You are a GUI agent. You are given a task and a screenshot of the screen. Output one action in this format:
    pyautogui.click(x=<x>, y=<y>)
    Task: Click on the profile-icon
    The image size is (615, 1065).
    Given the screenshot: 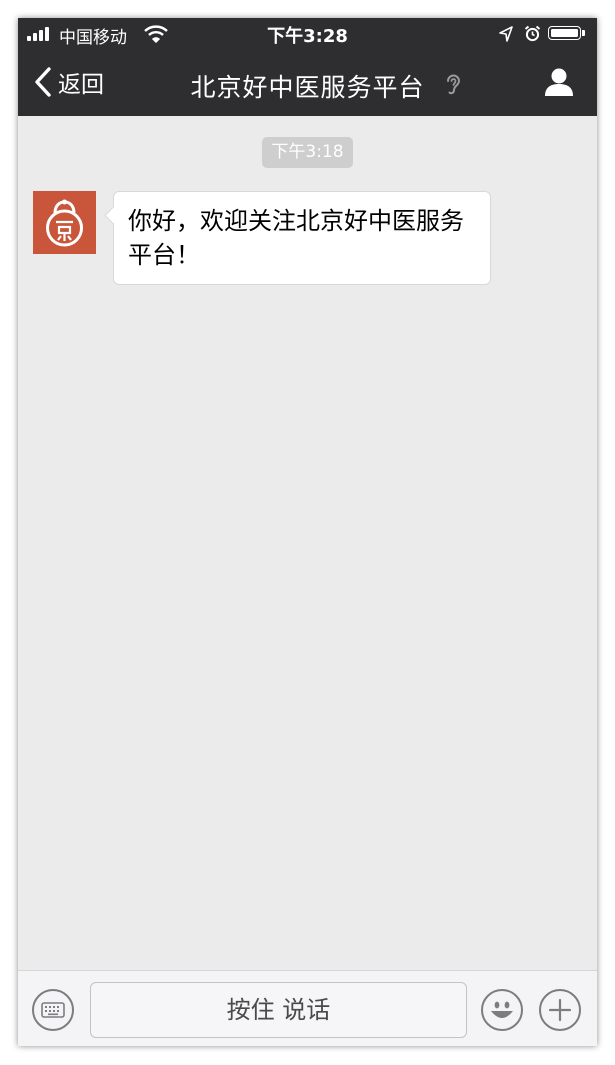 What is the action you would take?
    pyautogui.click(x=559, y=82)
    